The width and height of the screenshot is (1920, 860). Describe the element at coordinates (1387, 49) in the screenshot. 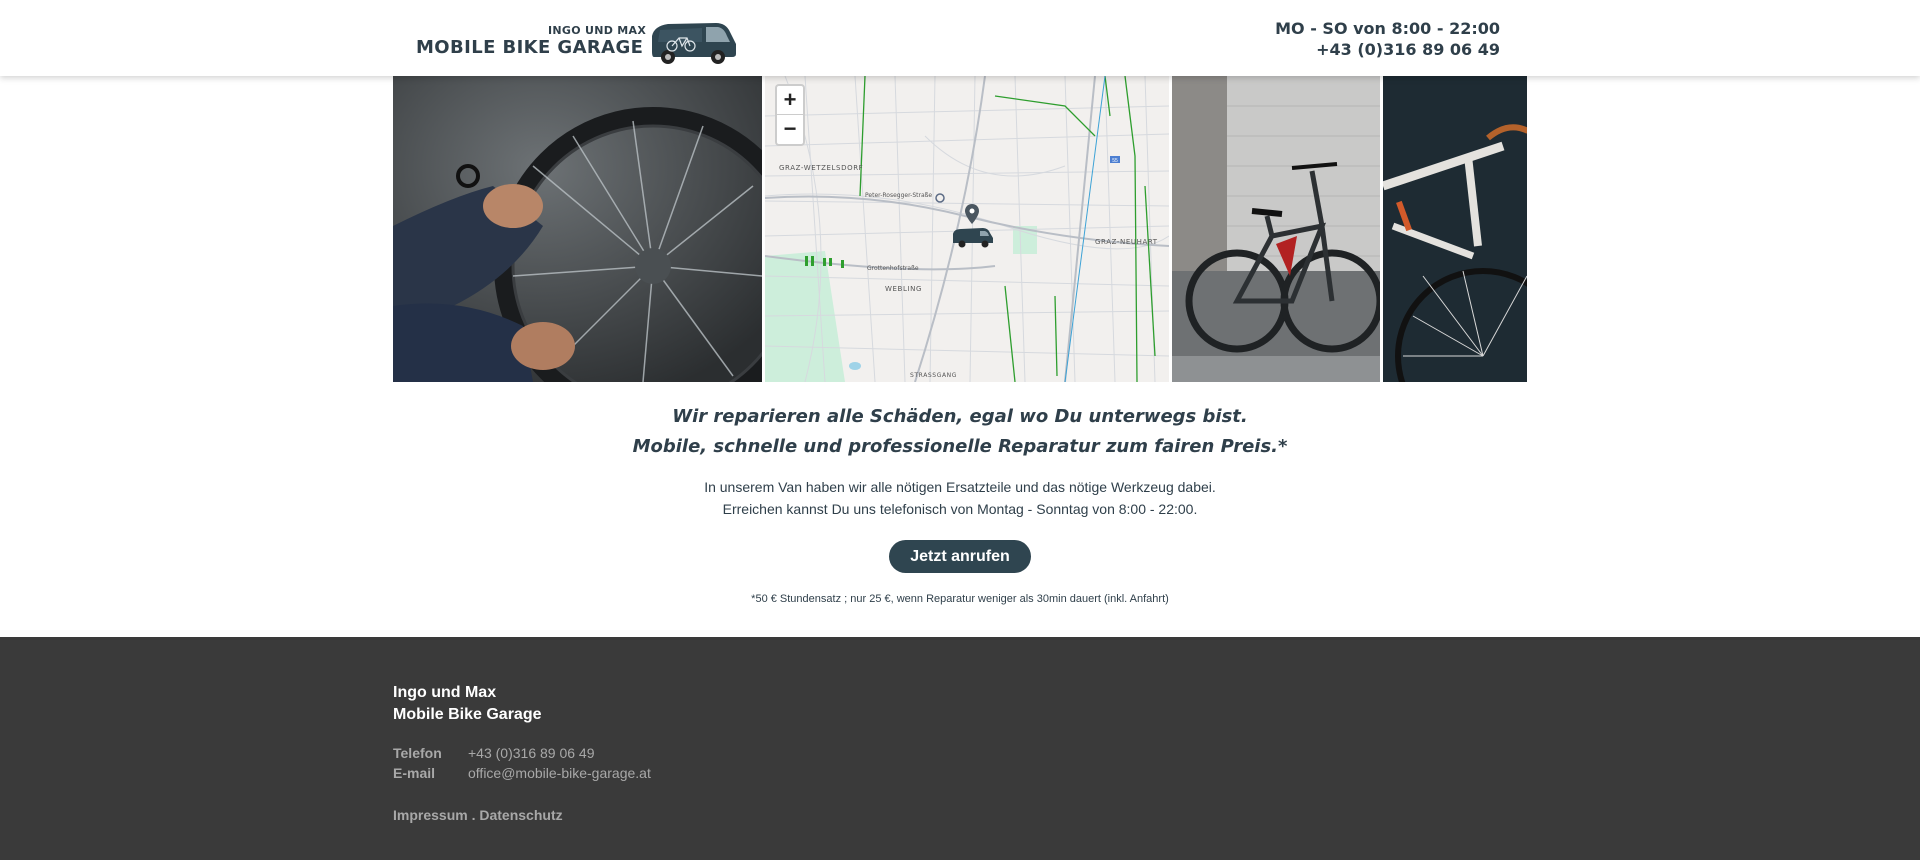

I see `header-phone: +43 (0)316 89 06 49` at that location.